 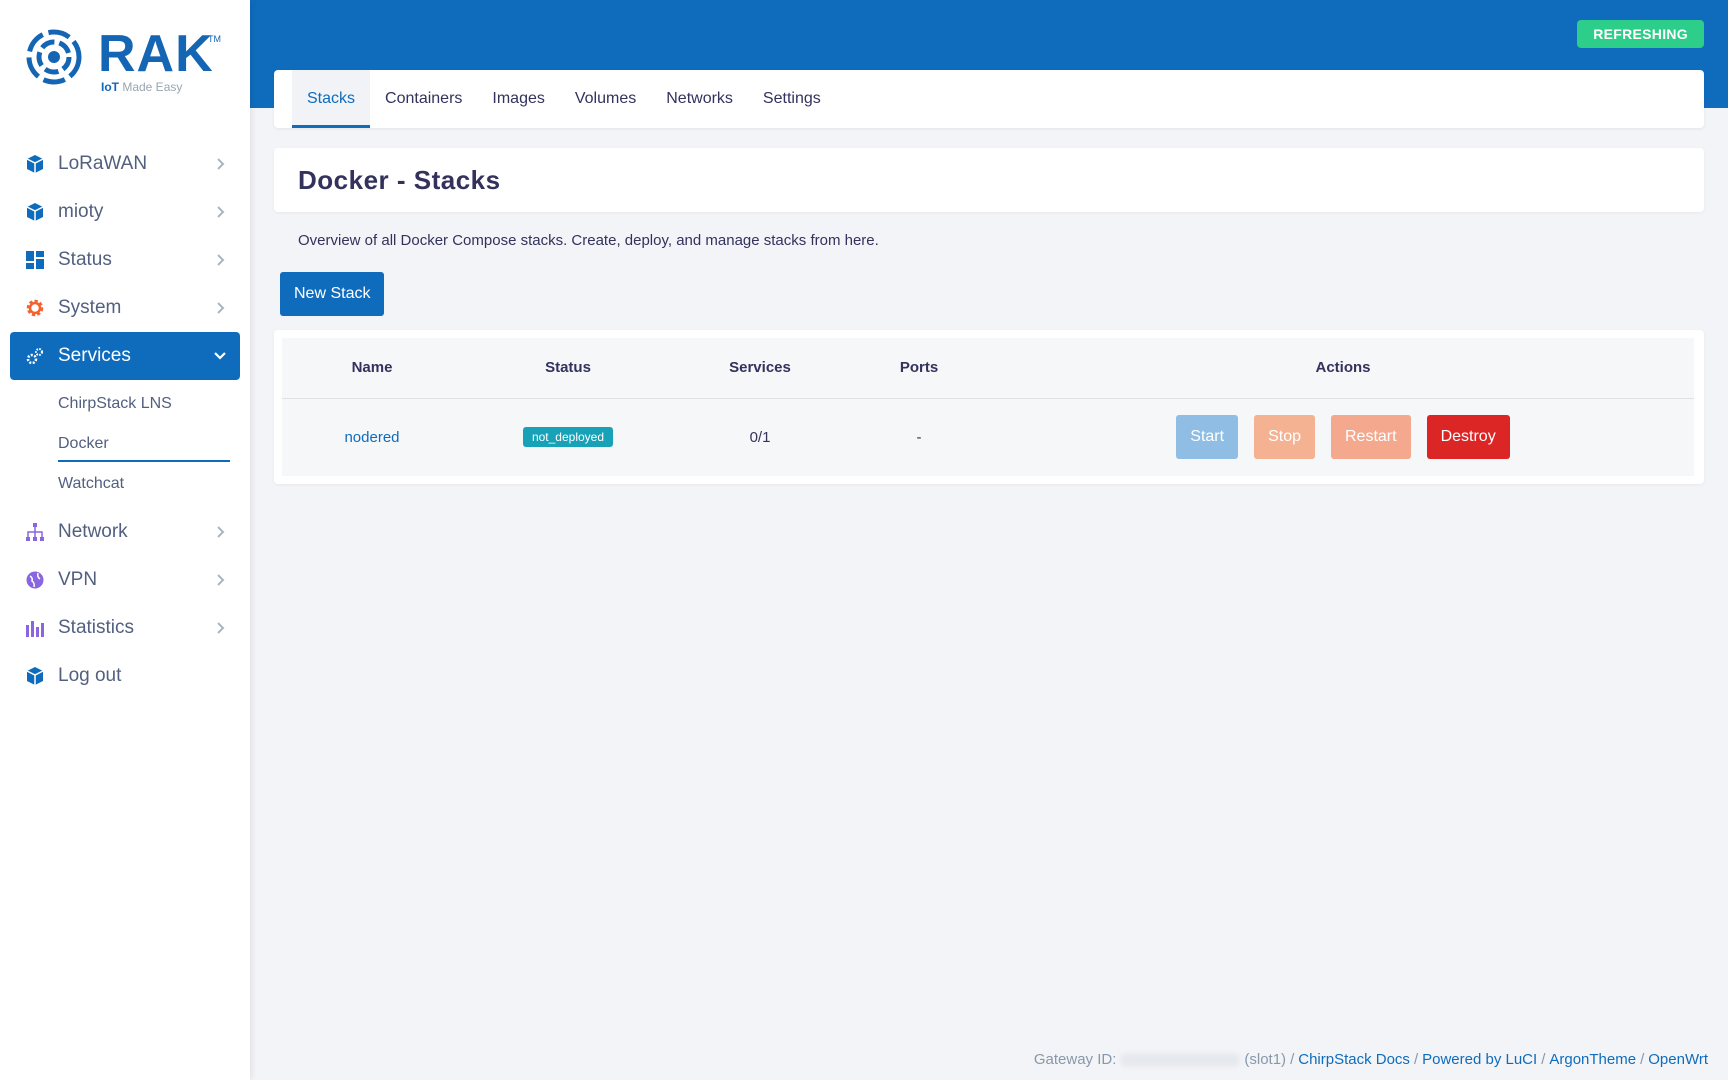 What do you see at coordinates (568, 437) in the screenshot?
I see `status-badge: not_deployed` at bounding box center [568, 437].